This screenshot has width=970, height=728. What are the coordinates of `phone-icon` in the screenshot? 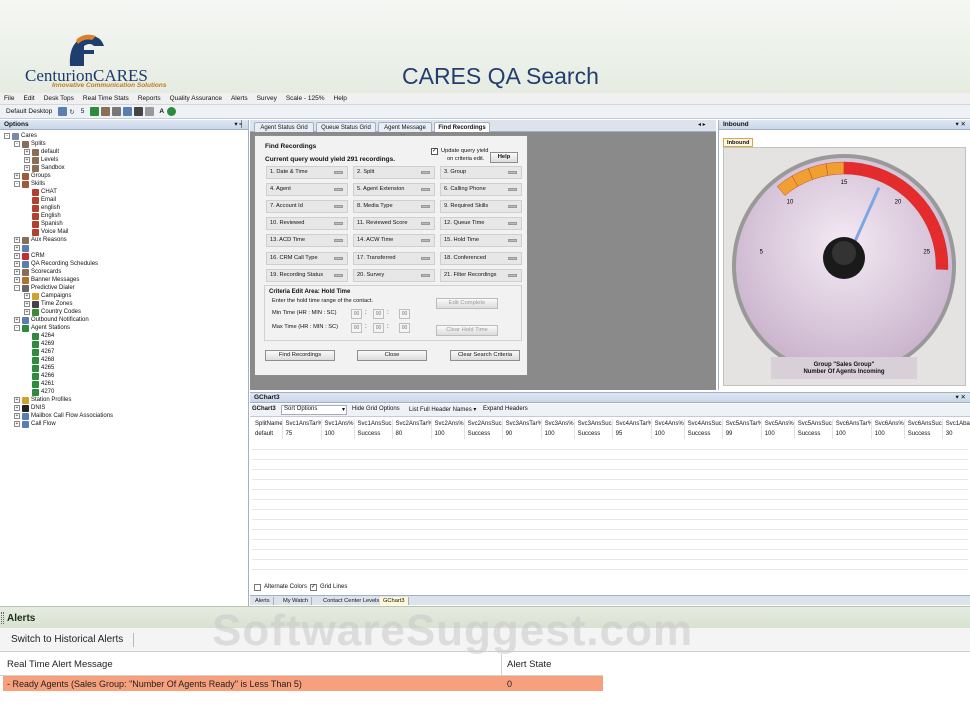 It's located at (95, 111).